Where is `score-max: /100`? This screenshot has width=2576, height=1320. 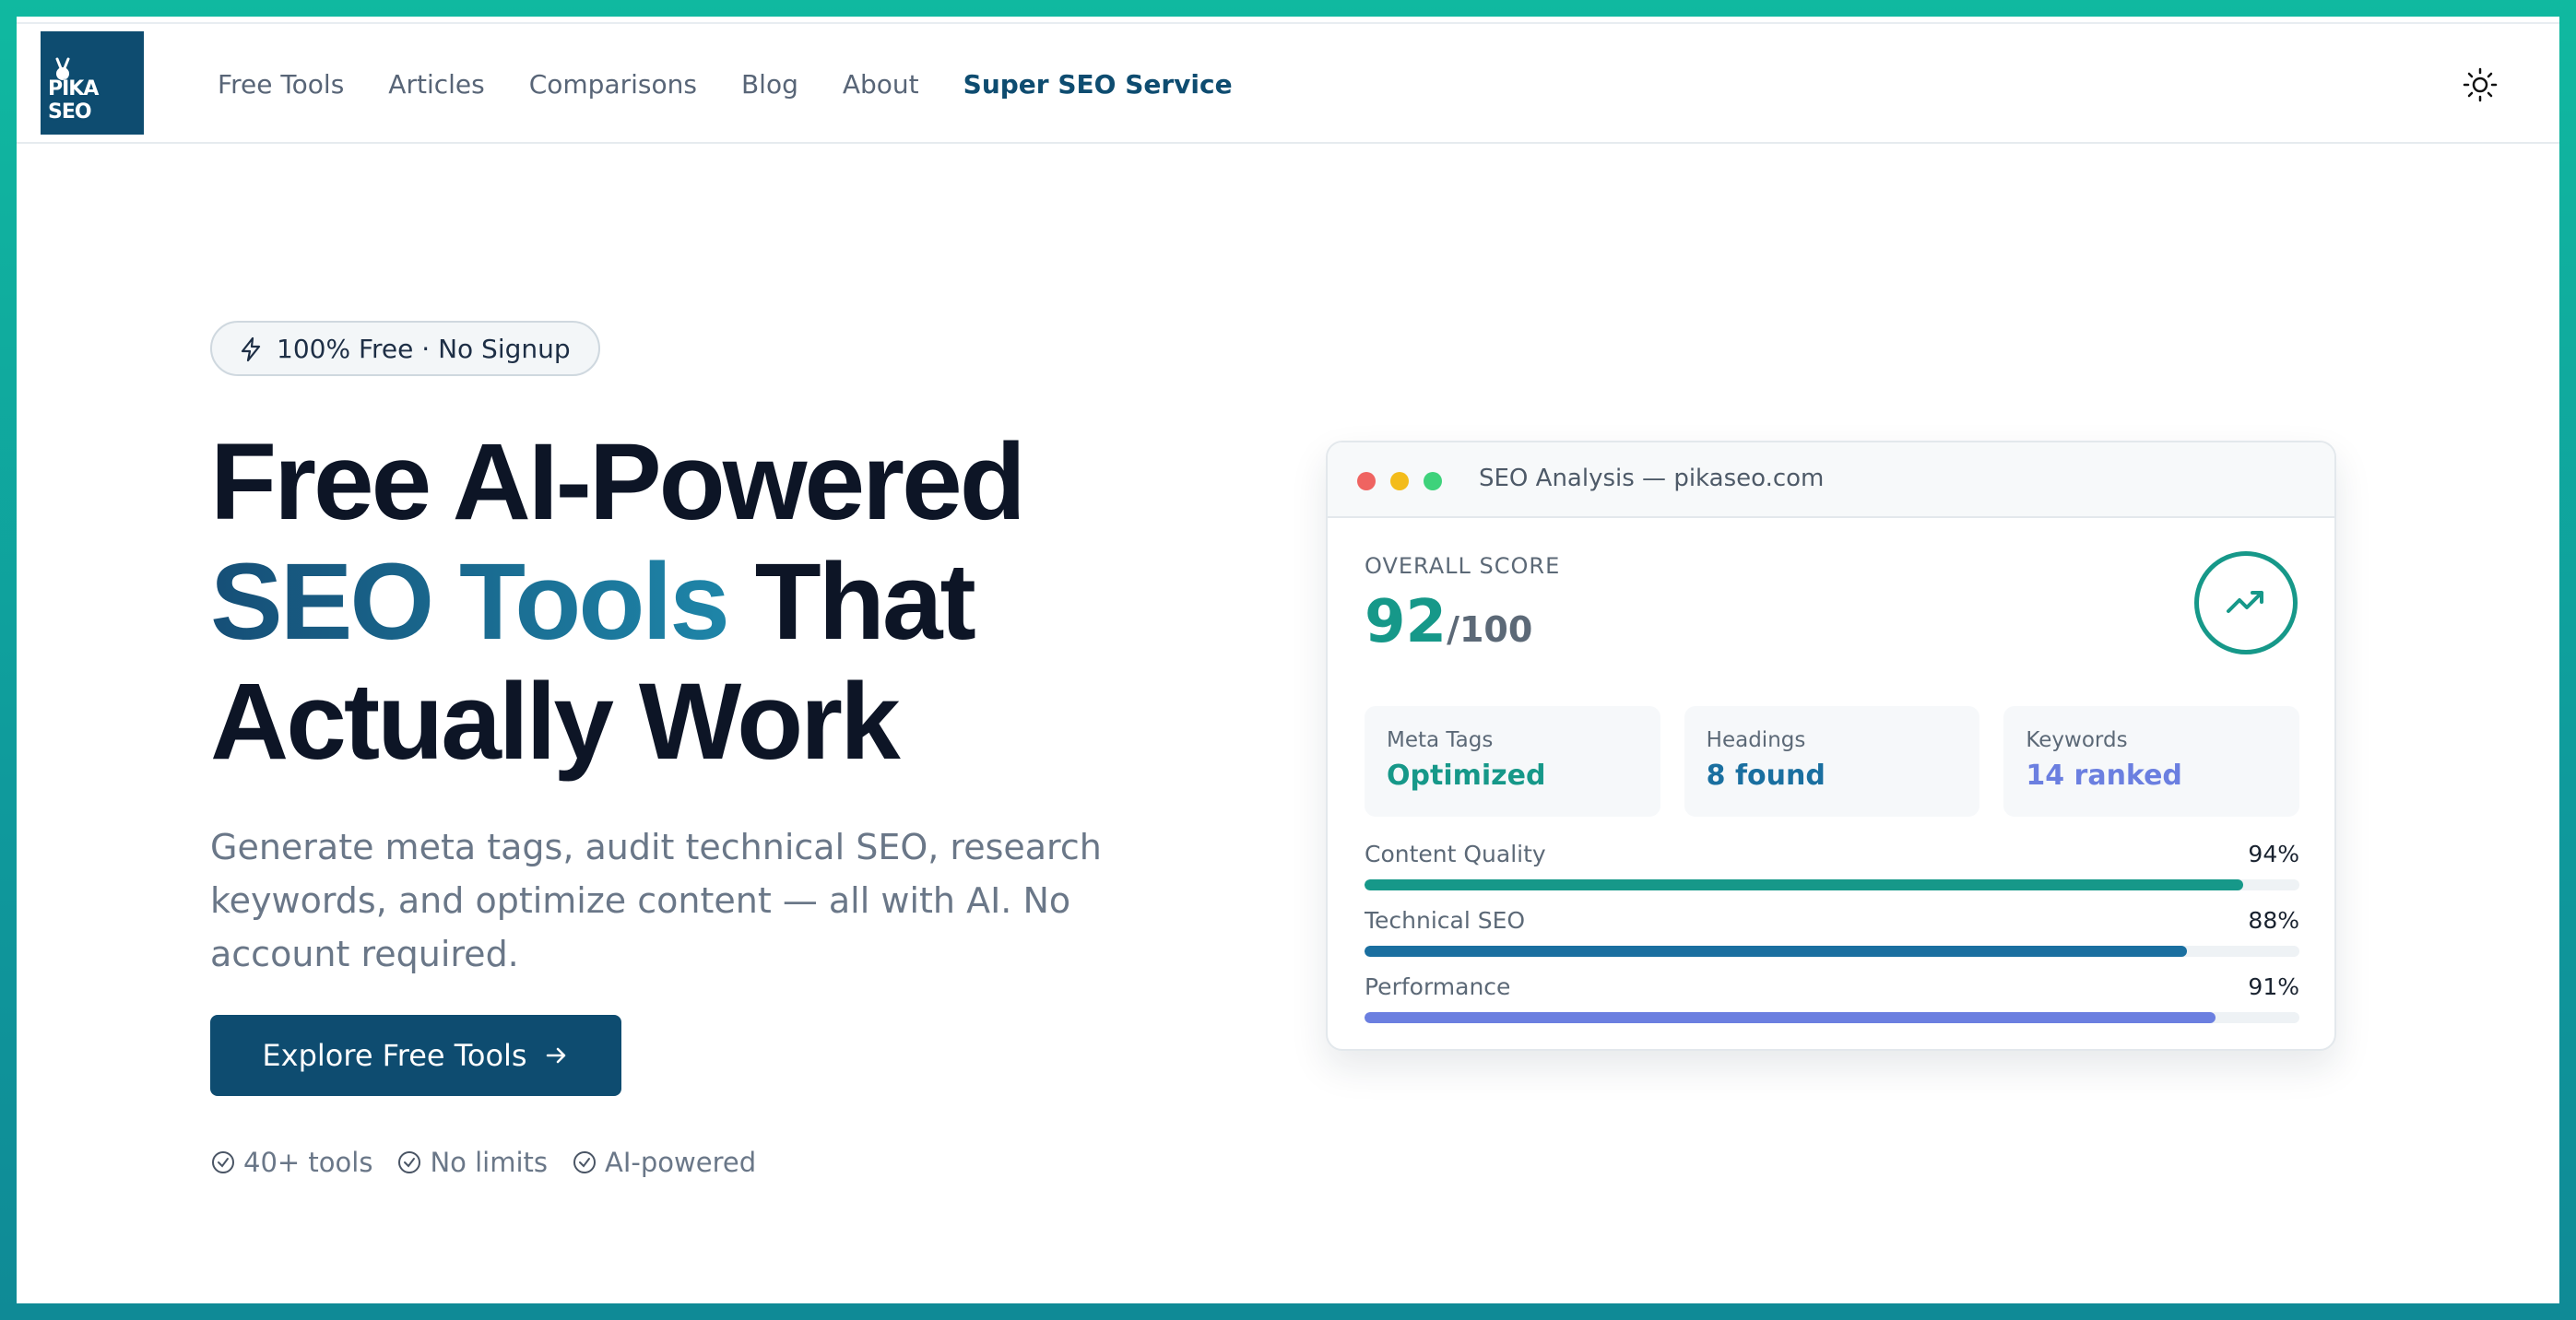
score-max: /100 is located at coordinates (1490, 629).